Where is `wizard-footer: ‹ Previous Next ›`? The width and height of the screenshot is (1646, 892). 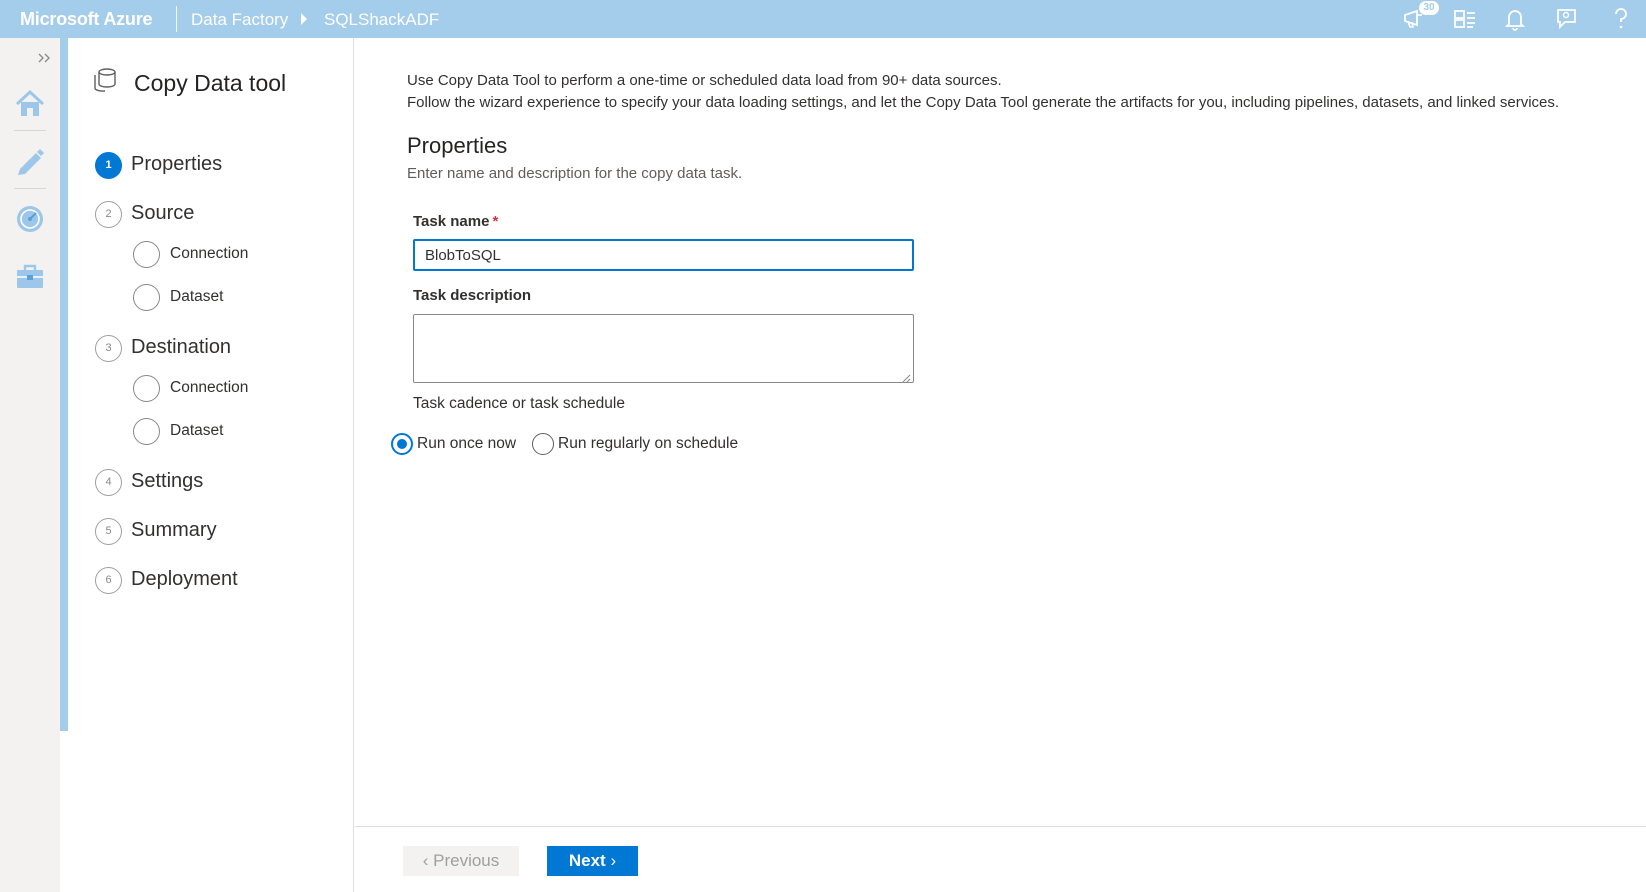
wizard-footer: ‹ Previous Next › is located at coordinates (1000, 859).